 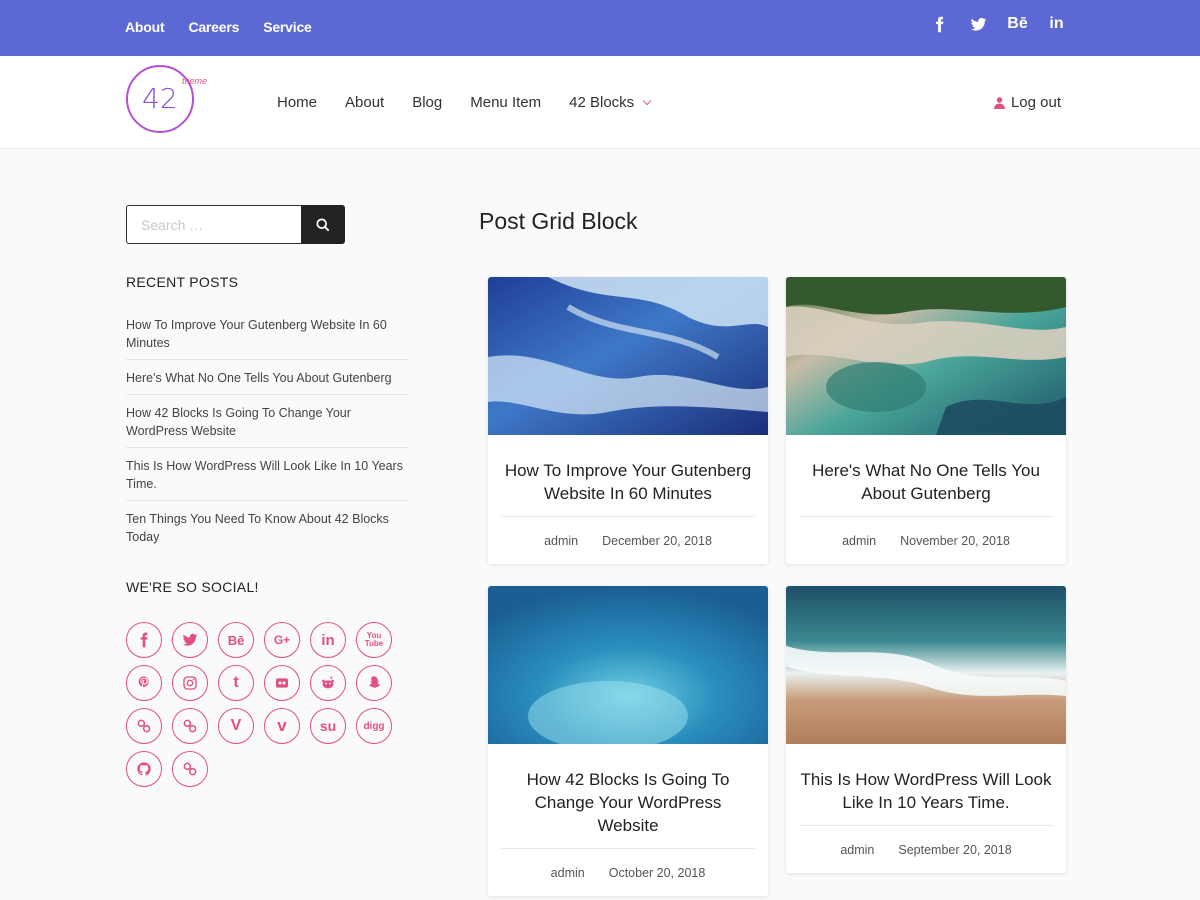 What do you see at coordinates (144, 769) in the screenshot?
I see `github-icon` at bounding box center [144, 769].